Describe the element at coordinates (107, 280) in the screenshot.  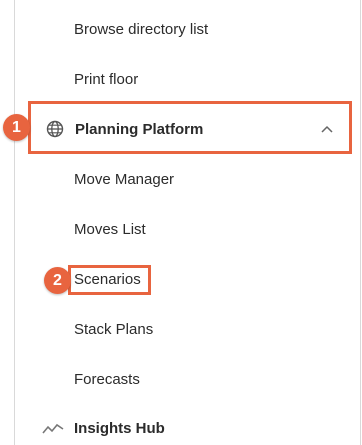
I see `menu-item-scenarios: Scenarios` at that location.